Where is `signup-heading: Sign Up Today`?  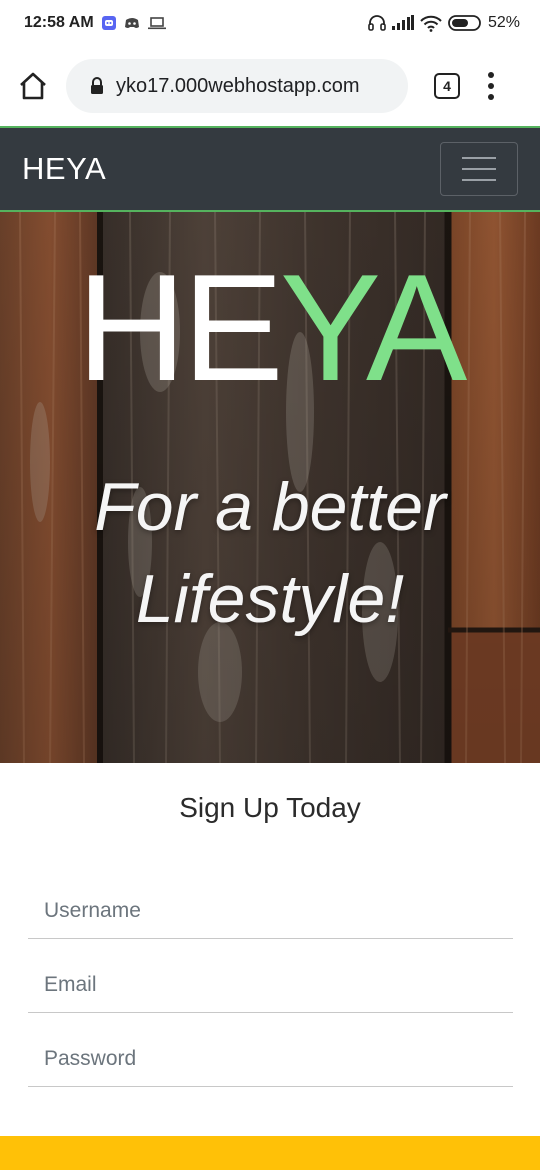 signup-heading: Sign Up Today is located at coordinates (270, 807).